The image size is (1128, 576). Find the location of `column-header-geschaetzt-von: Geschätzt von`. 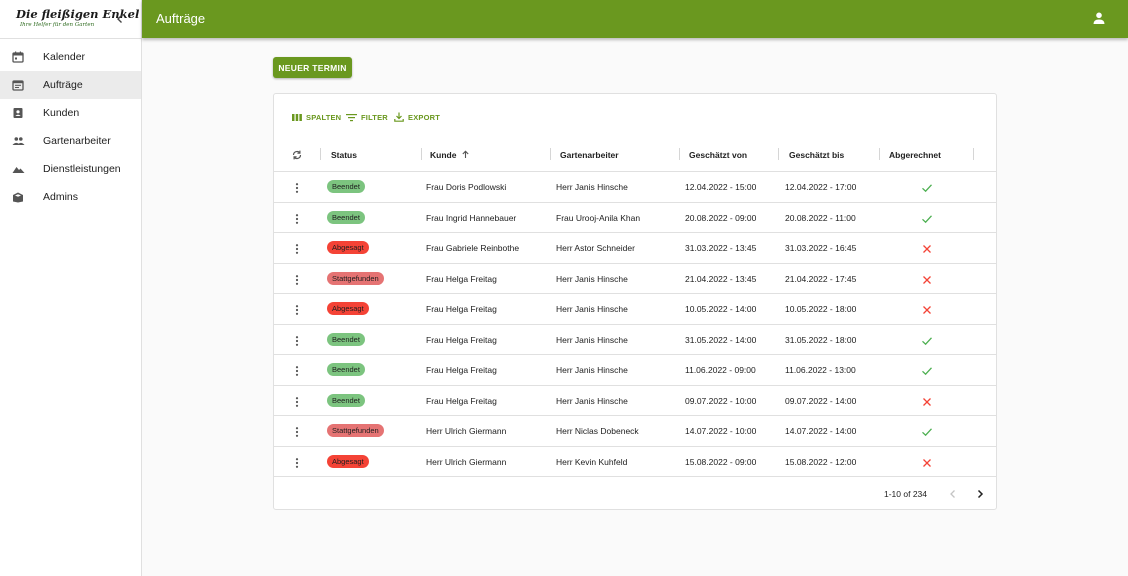

column-header-geschaetzt-von: Geschätzt von is located at coordinates (718, 155).